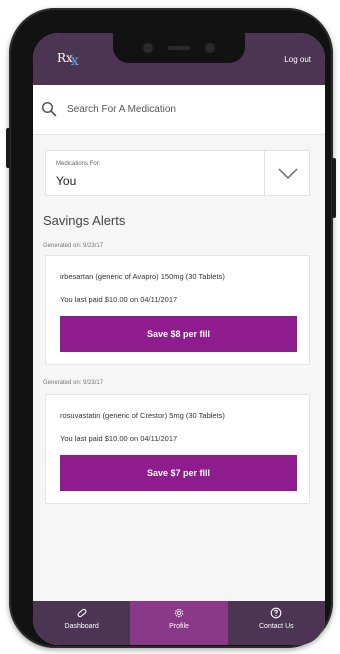  Describe the element at coordinates (74, 61) in the screenshot. I see `logo-mark: x` at that location.